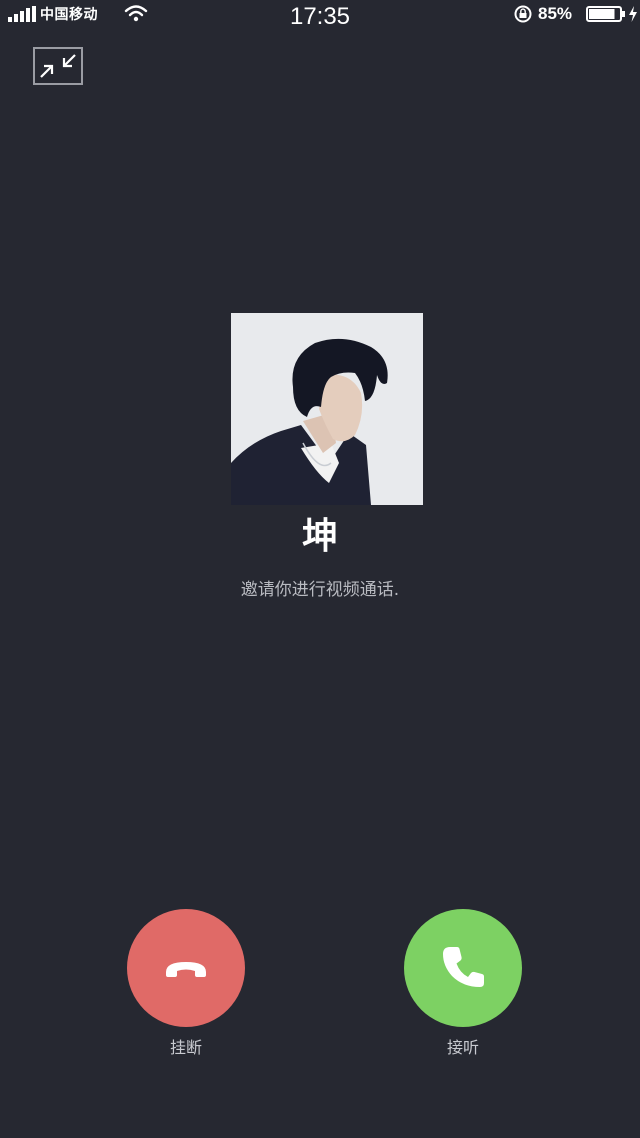  I want to click on battery-icon, so click(605, 14).